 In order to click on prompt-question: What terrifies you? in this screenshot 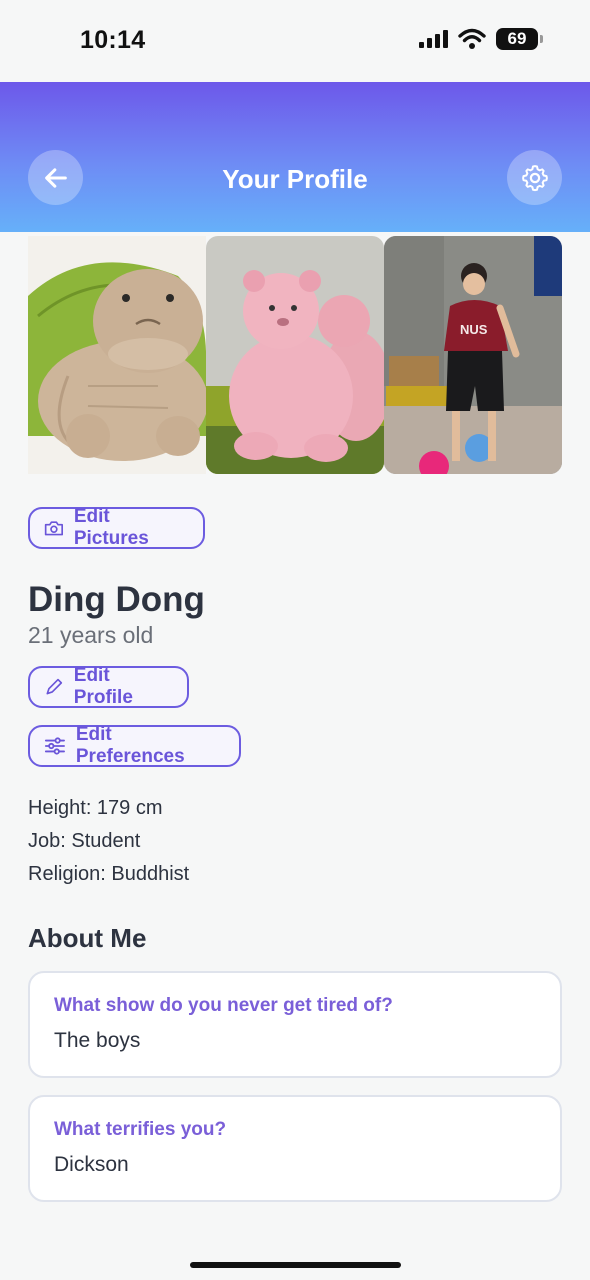, I will do `click(140, 1129)`.